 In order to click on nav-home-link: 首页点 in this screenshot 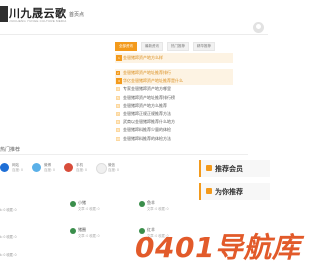, I will do `click(76, 14)`.